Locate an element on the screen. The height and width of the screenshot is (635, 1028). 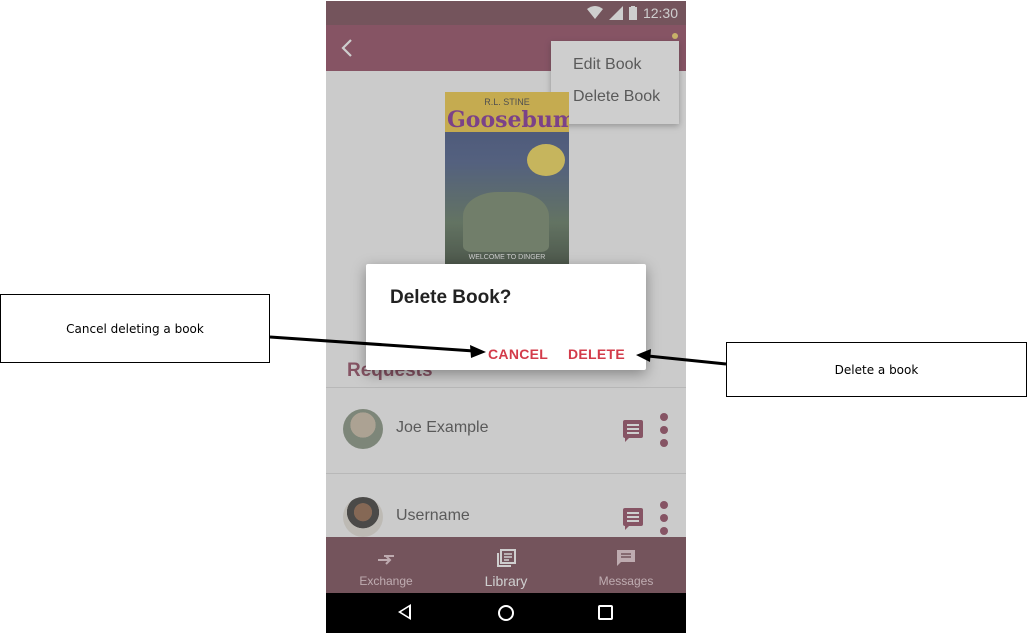
system-back-icon is located at coordinates (404, 612).